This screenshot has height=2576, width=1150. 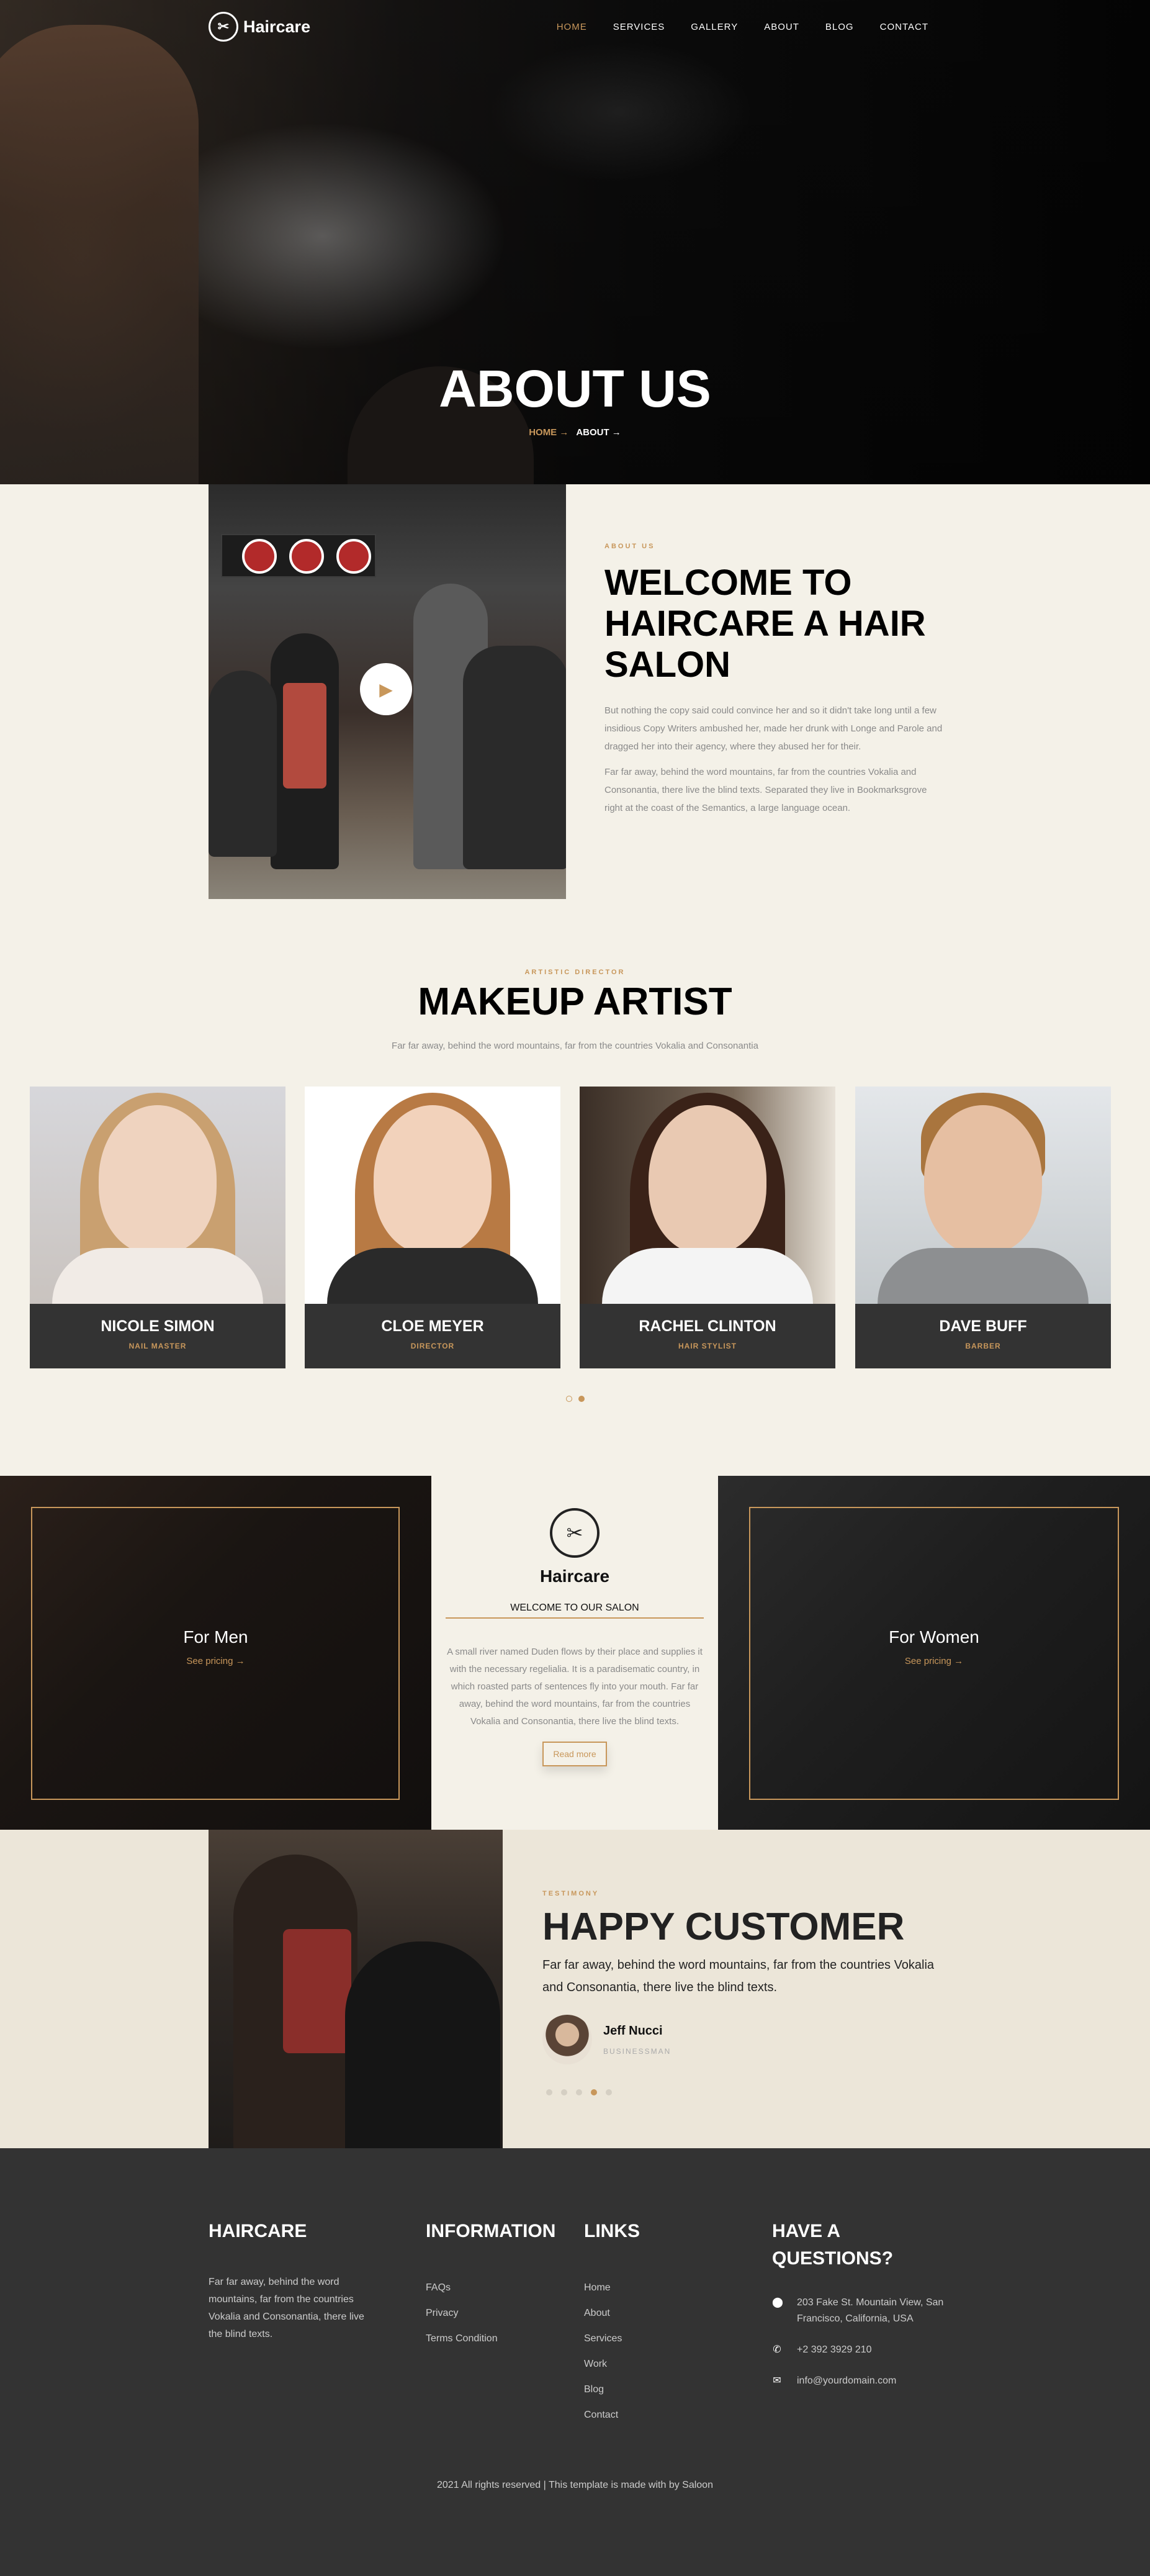 I want to click on breadcrumb: HOME → ABOUT →, so click(x=575, y=432).